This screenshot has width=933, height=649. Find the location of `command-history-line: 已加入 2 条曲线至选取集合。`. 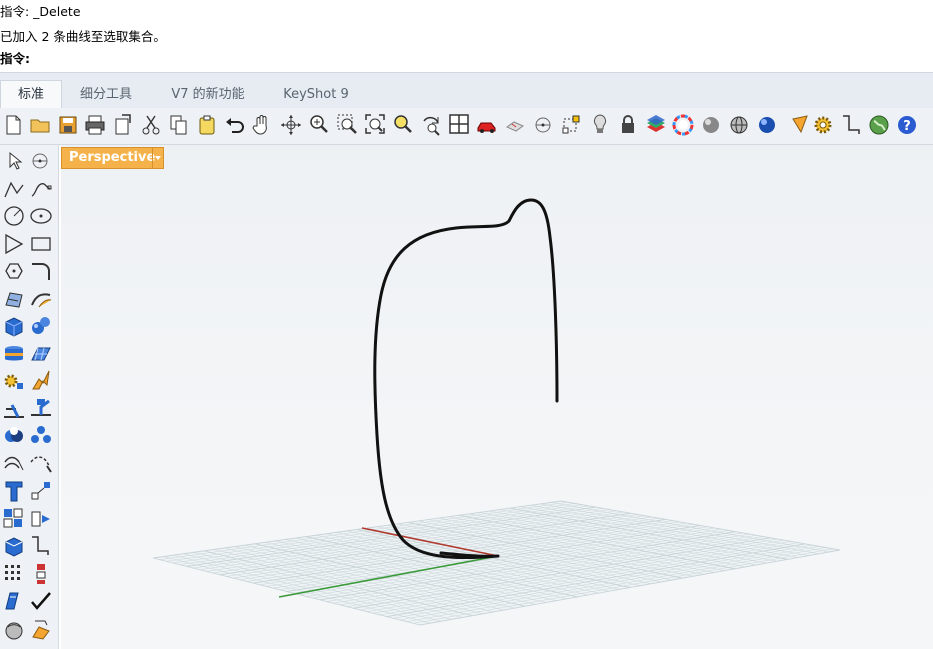

command-history-line: 已加入 2 条曲线至选取集合。 is located at coordinates (83, 36).